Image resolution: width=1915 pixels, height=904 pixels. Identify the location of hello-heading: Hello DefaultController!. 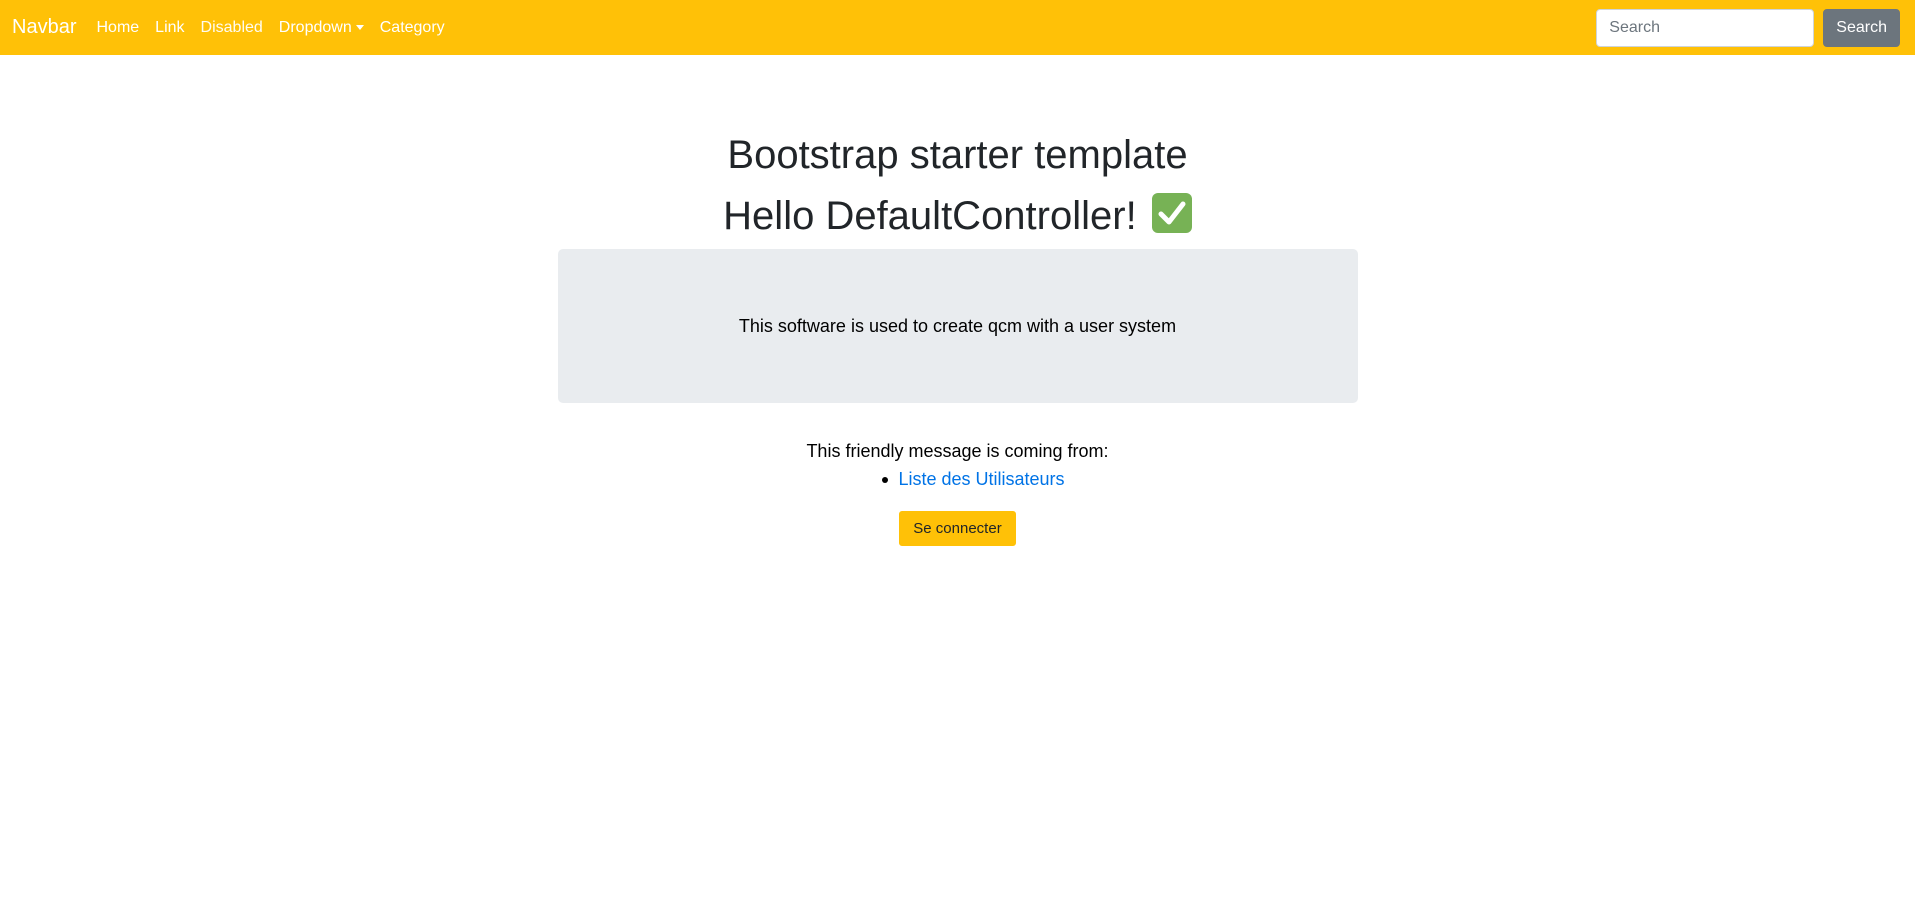
(957, 216).